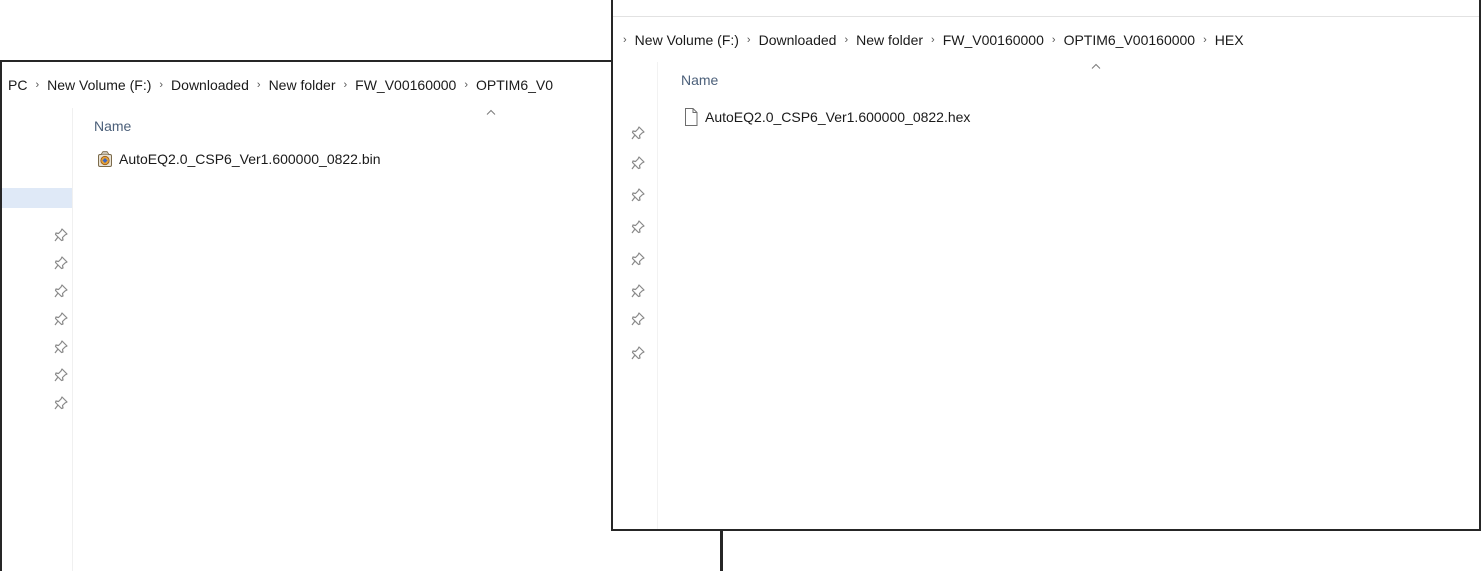  What do you see at coordinates (17, 85) in the screenshot?
I see `breadcrumb-item-pc: PC` at bounding box center [17, 85].